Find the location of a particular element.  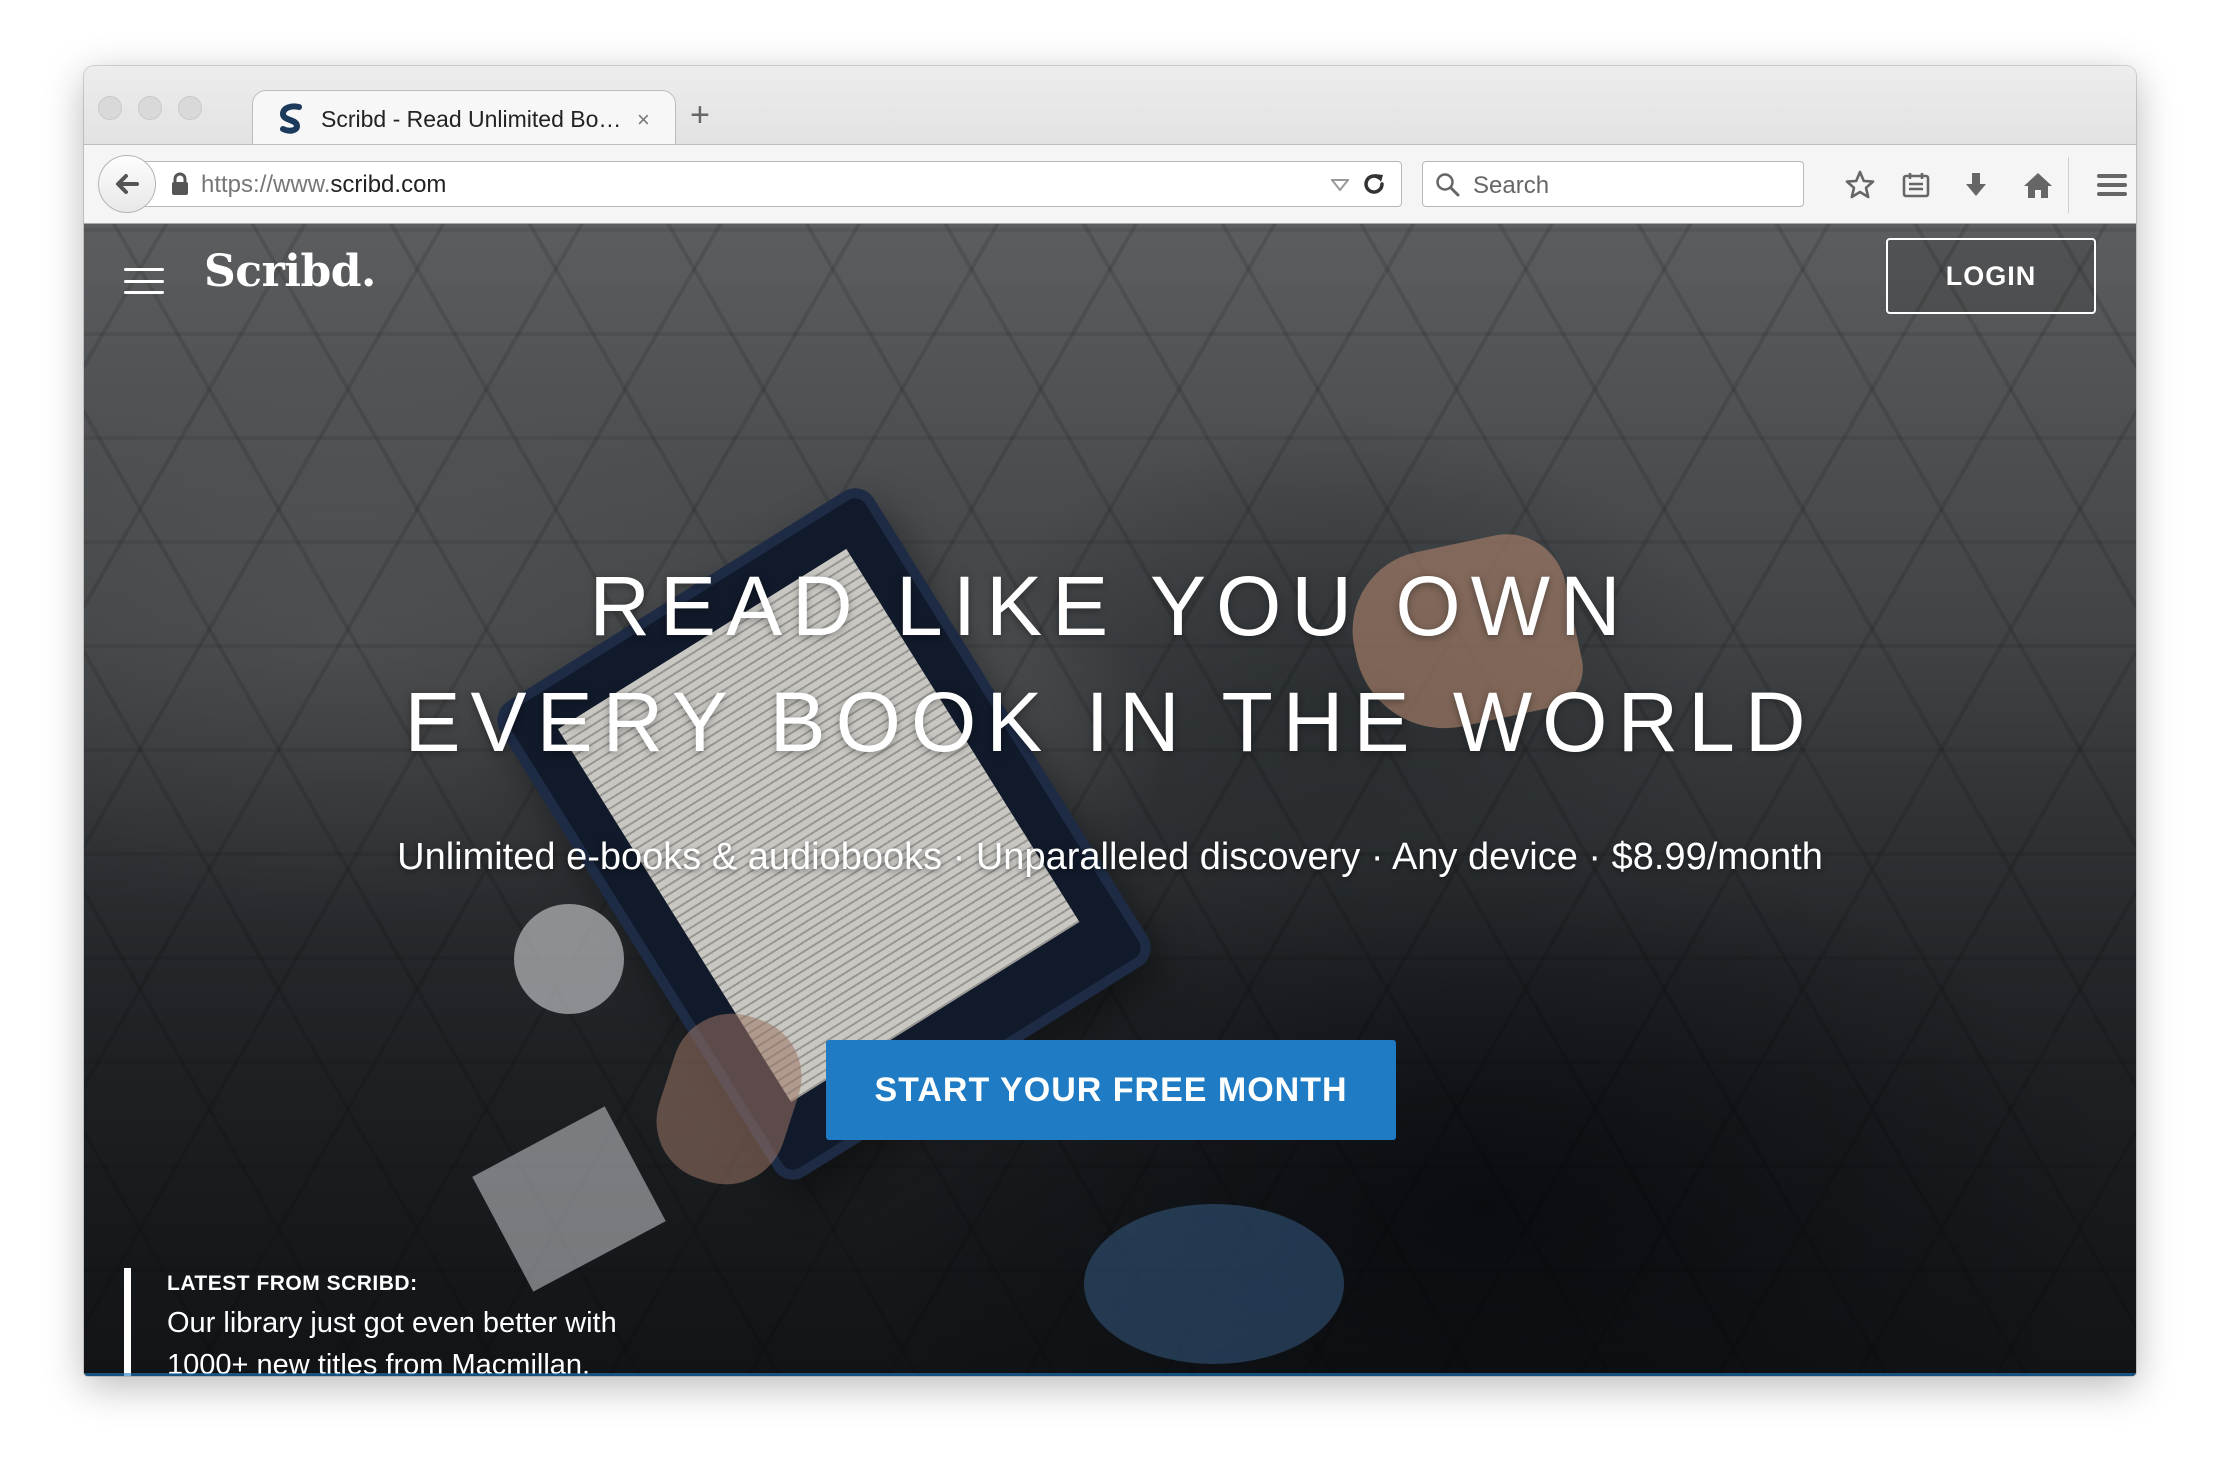

lock-icon is located at coordinates (180, 186).